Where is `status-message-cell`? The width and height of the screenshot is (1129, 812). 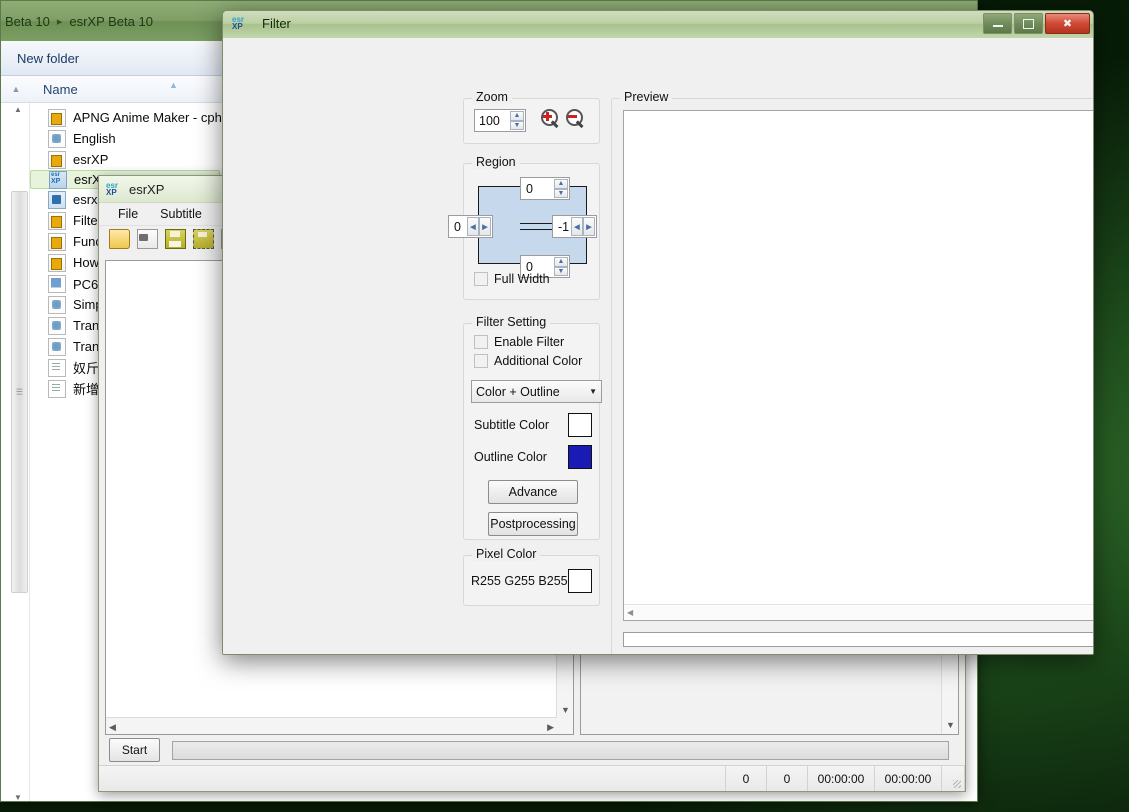 status-message-cell is located at coordinates (412, 778).